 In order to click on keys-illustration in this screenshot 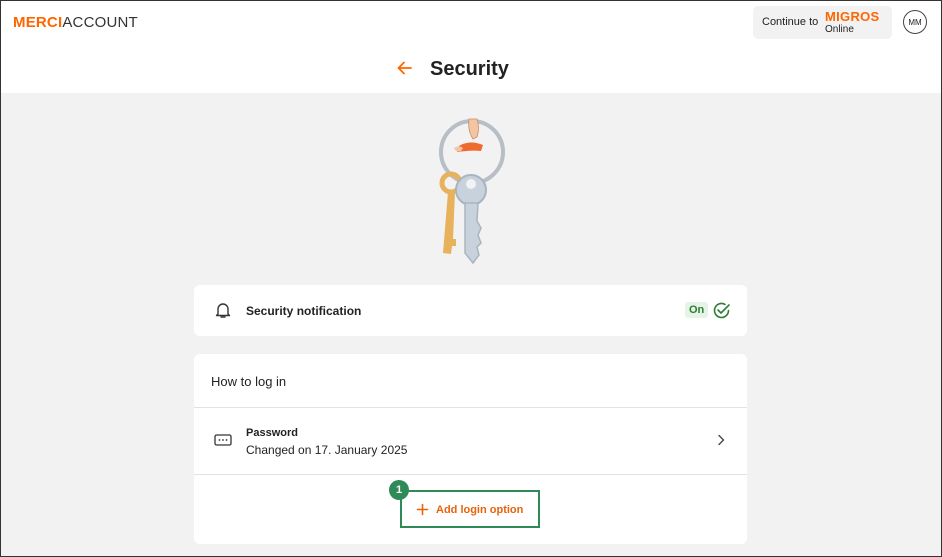, I will do `click(472, 191)`.